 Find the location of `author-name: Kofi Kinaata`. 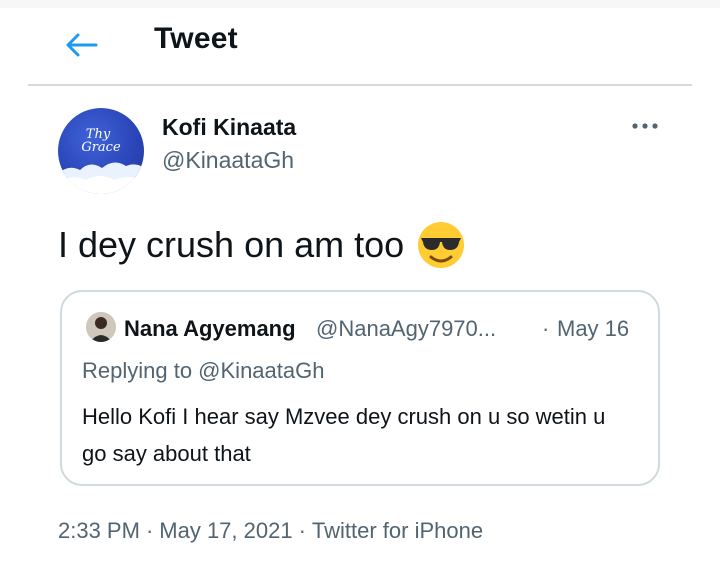

author-name: Kofi Kinaata is located at coordinates (229, 127).